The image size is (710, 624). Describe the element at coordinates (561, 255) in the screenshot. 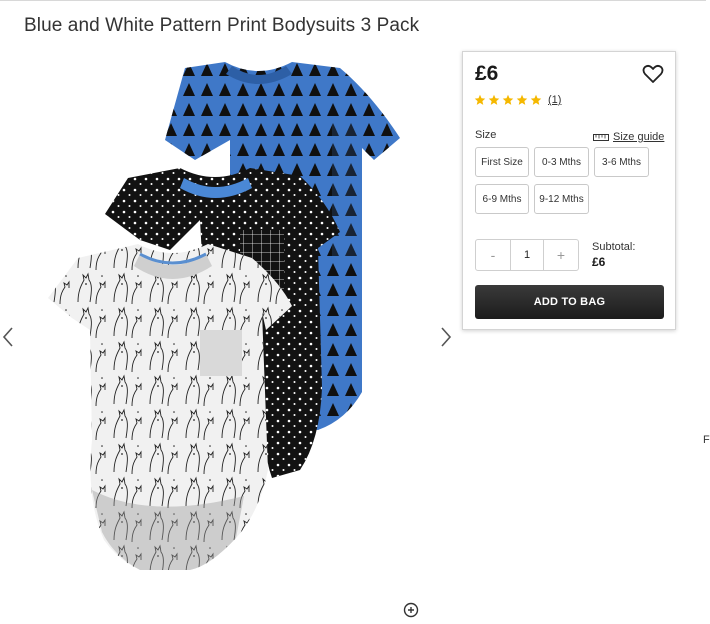

I see `quantity-increase-button: +` at that location.